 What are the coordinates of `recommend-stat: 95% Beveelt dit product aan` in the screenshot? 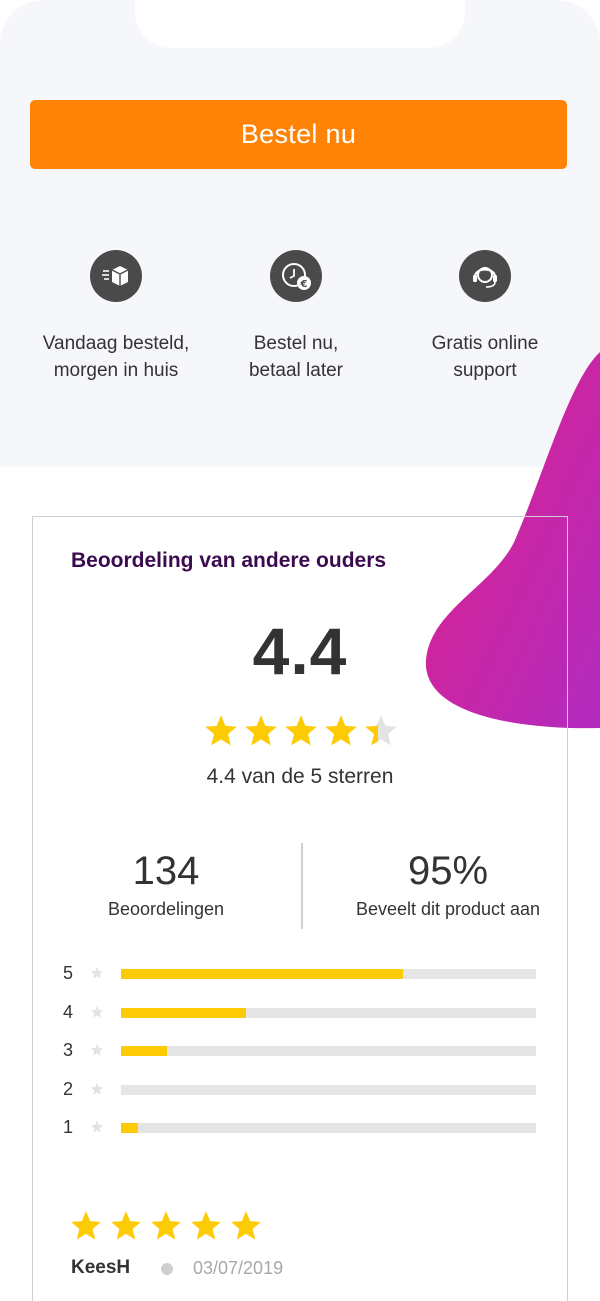 It's located at (448, 883).